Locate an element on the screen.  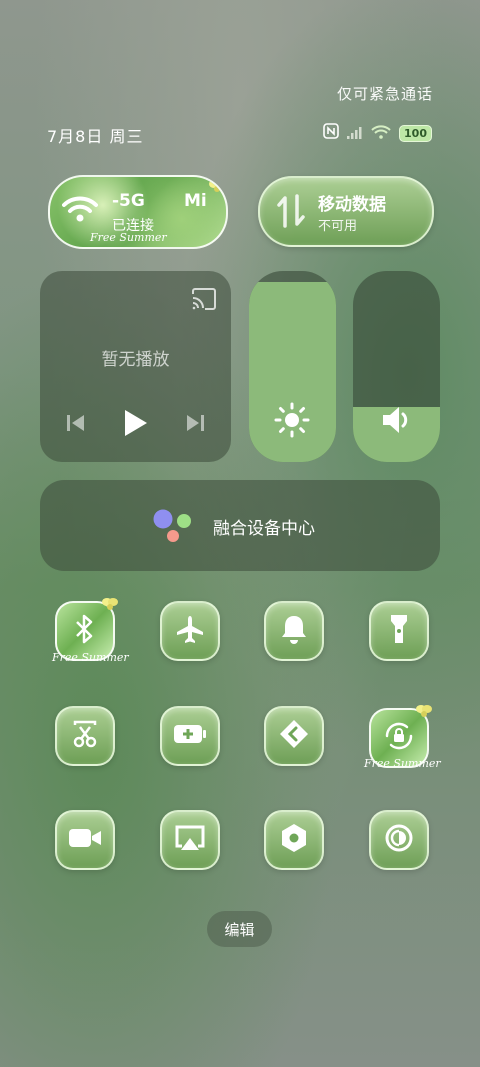
contrast-toggle is located at coordinates (399, 840).